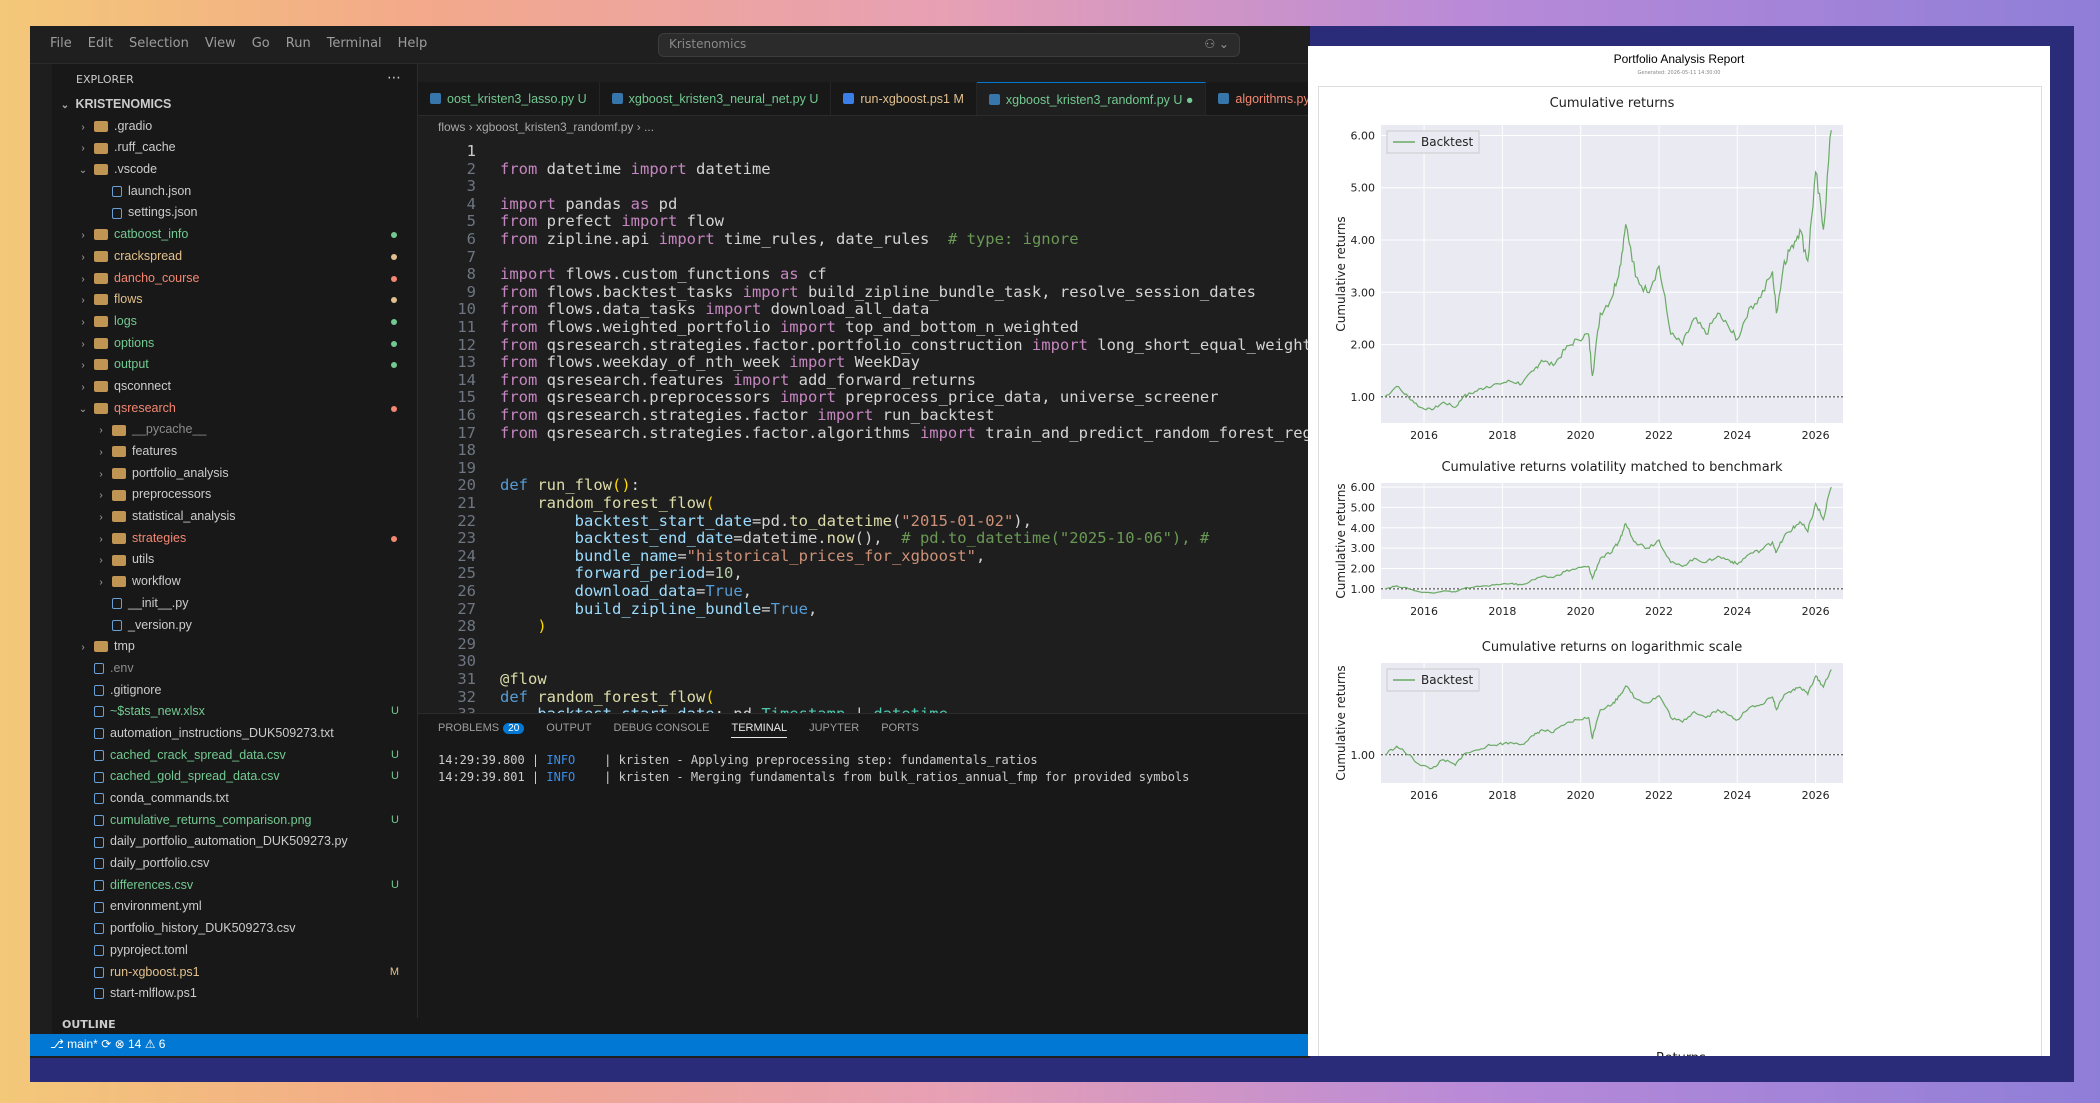  What do you see at coordinates (234, 127) in the screenshot?
I see `folder-item: › .gradio` at bounding box center [234, 127].